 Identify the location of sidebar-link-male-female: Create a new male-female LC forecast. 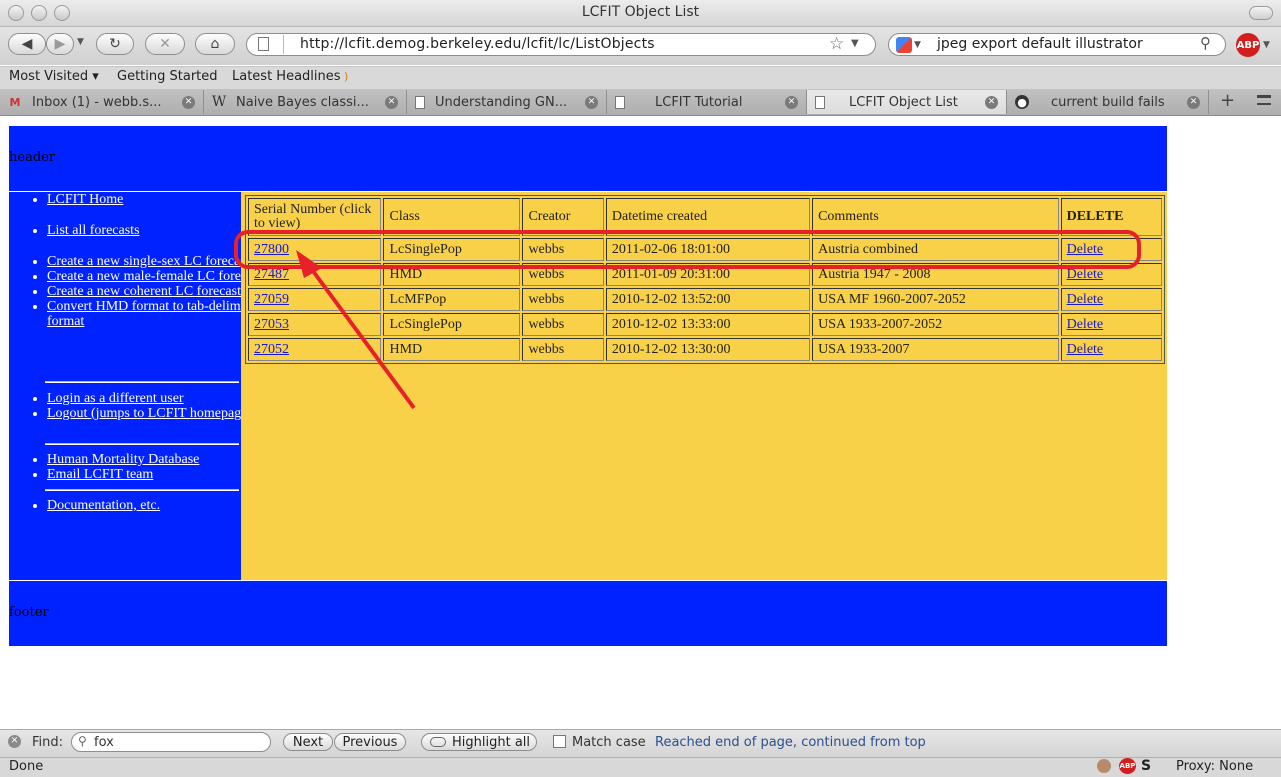
(155, 276).